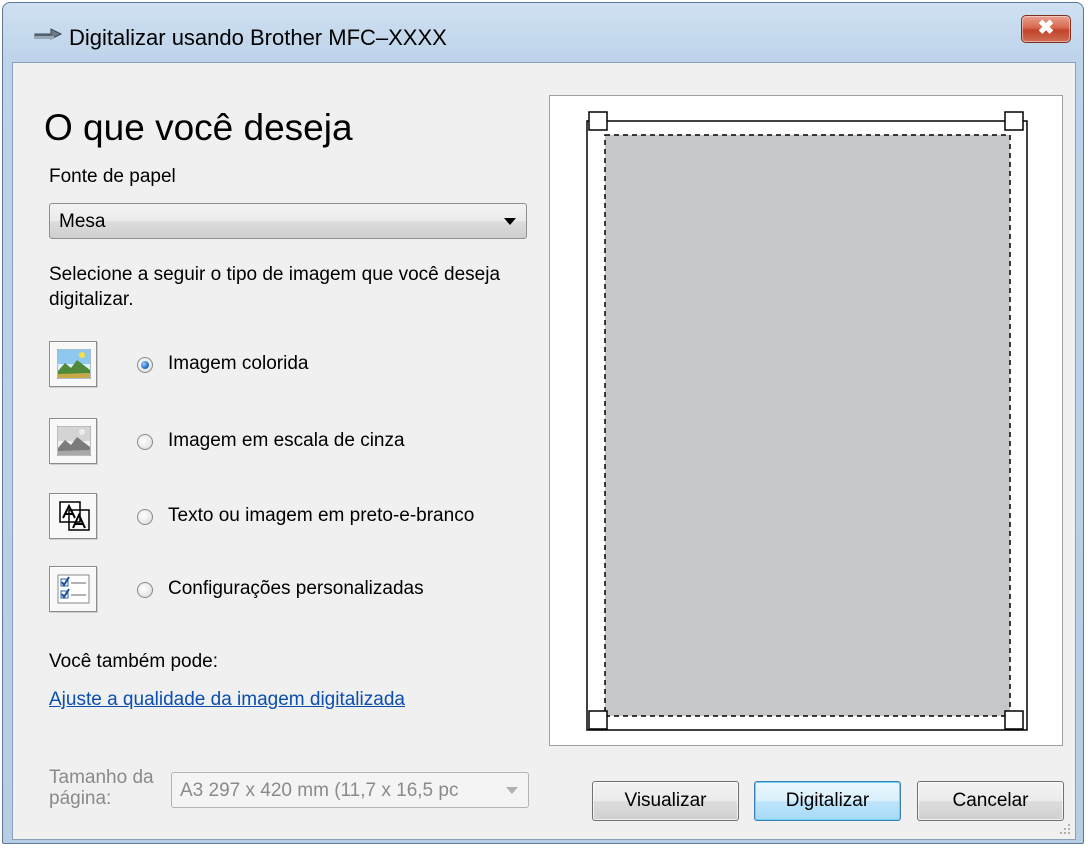 This screenshot has width=1088, height=848. Describe the element at coordinates (133, 661) in the screenshot. I see `also-can-label: Você também pode:` at that location.